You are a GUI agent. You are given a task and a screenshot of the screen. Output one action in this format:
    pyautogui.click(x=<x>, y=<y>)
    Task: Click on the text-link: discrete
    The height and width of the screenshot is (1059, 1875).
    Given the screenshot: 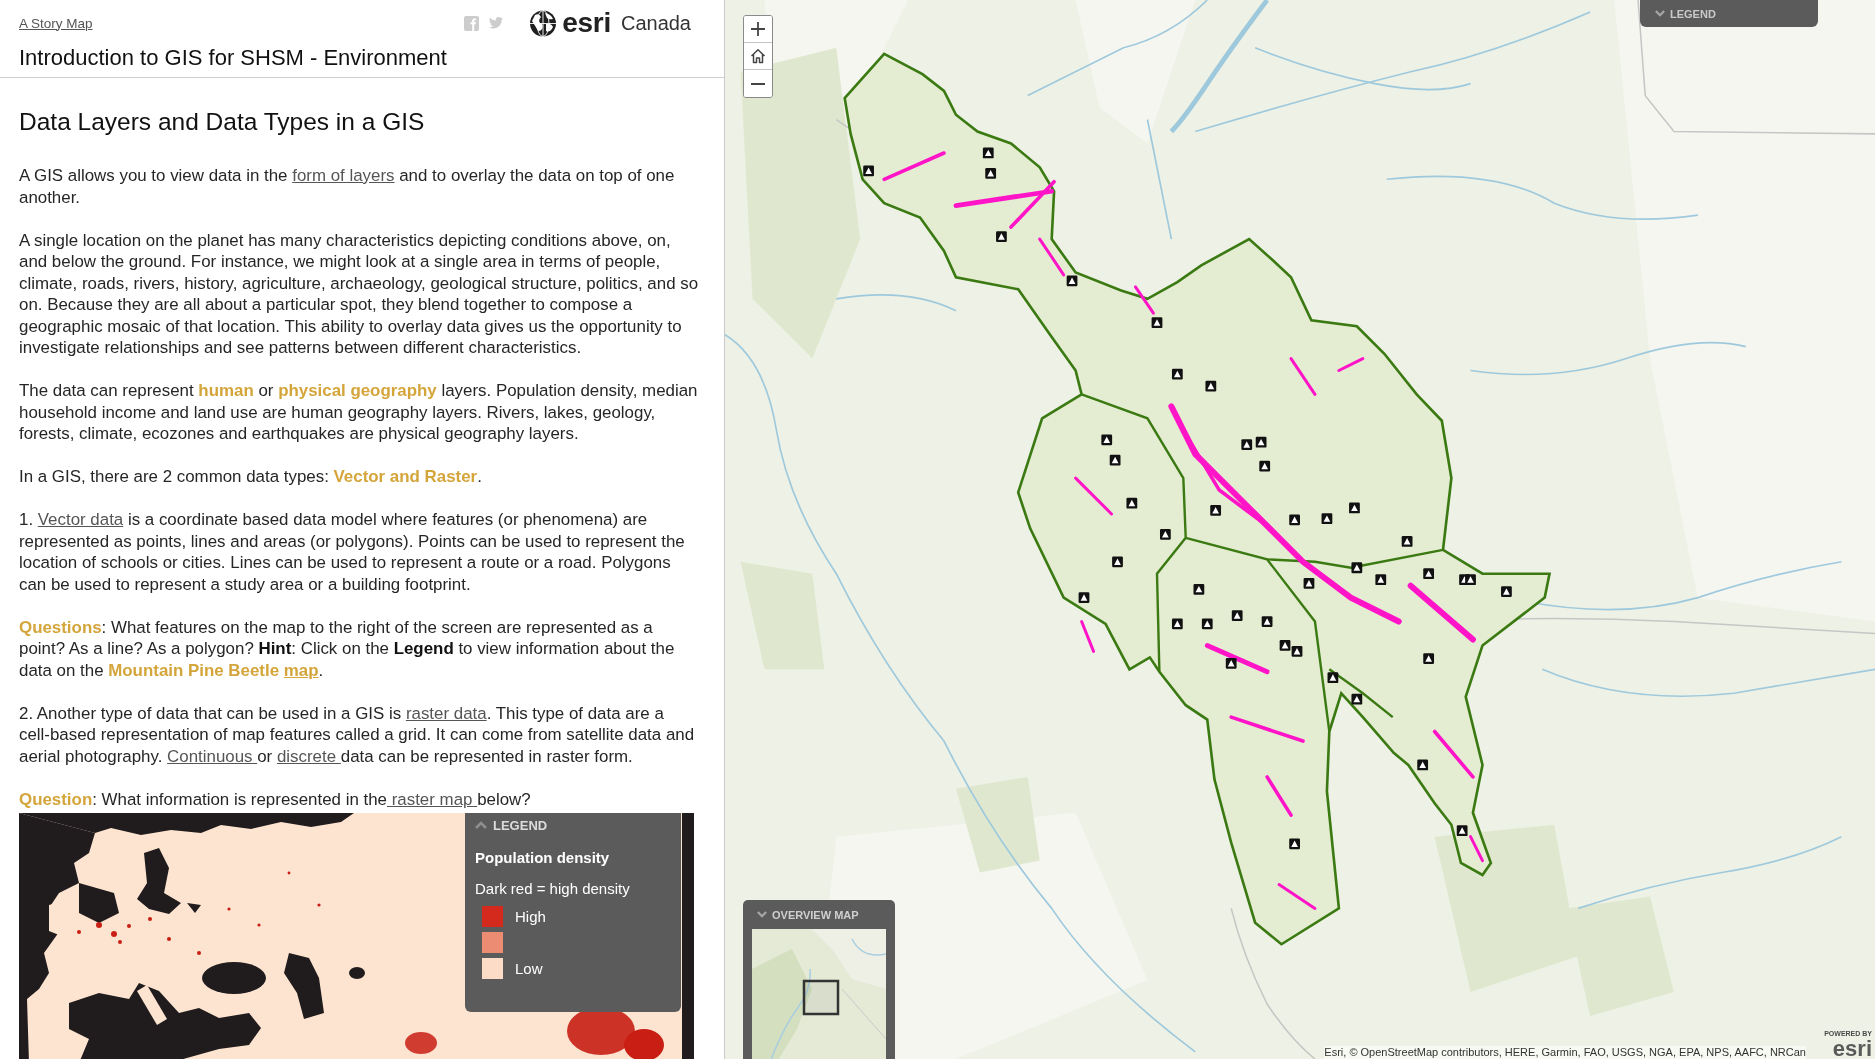 What is the action you would take?
    pyautogui.click(x=308, y=756)
    